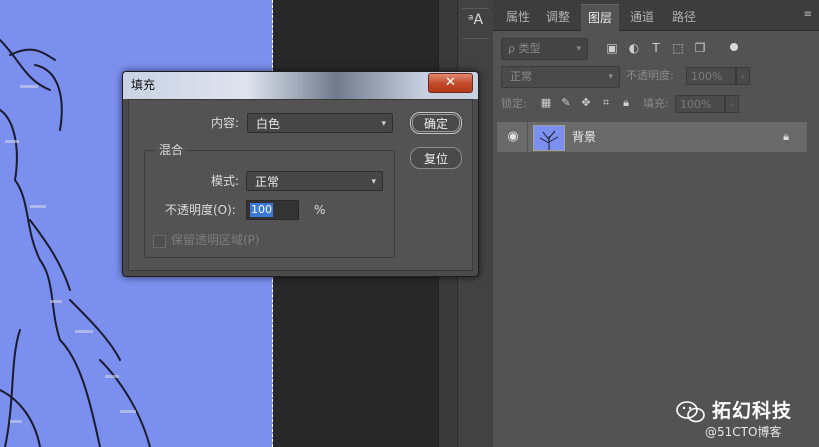 This screenshot has width=819, height=447. I want to click on layer-opacity-label: 不透明度:, so click(650, 75).